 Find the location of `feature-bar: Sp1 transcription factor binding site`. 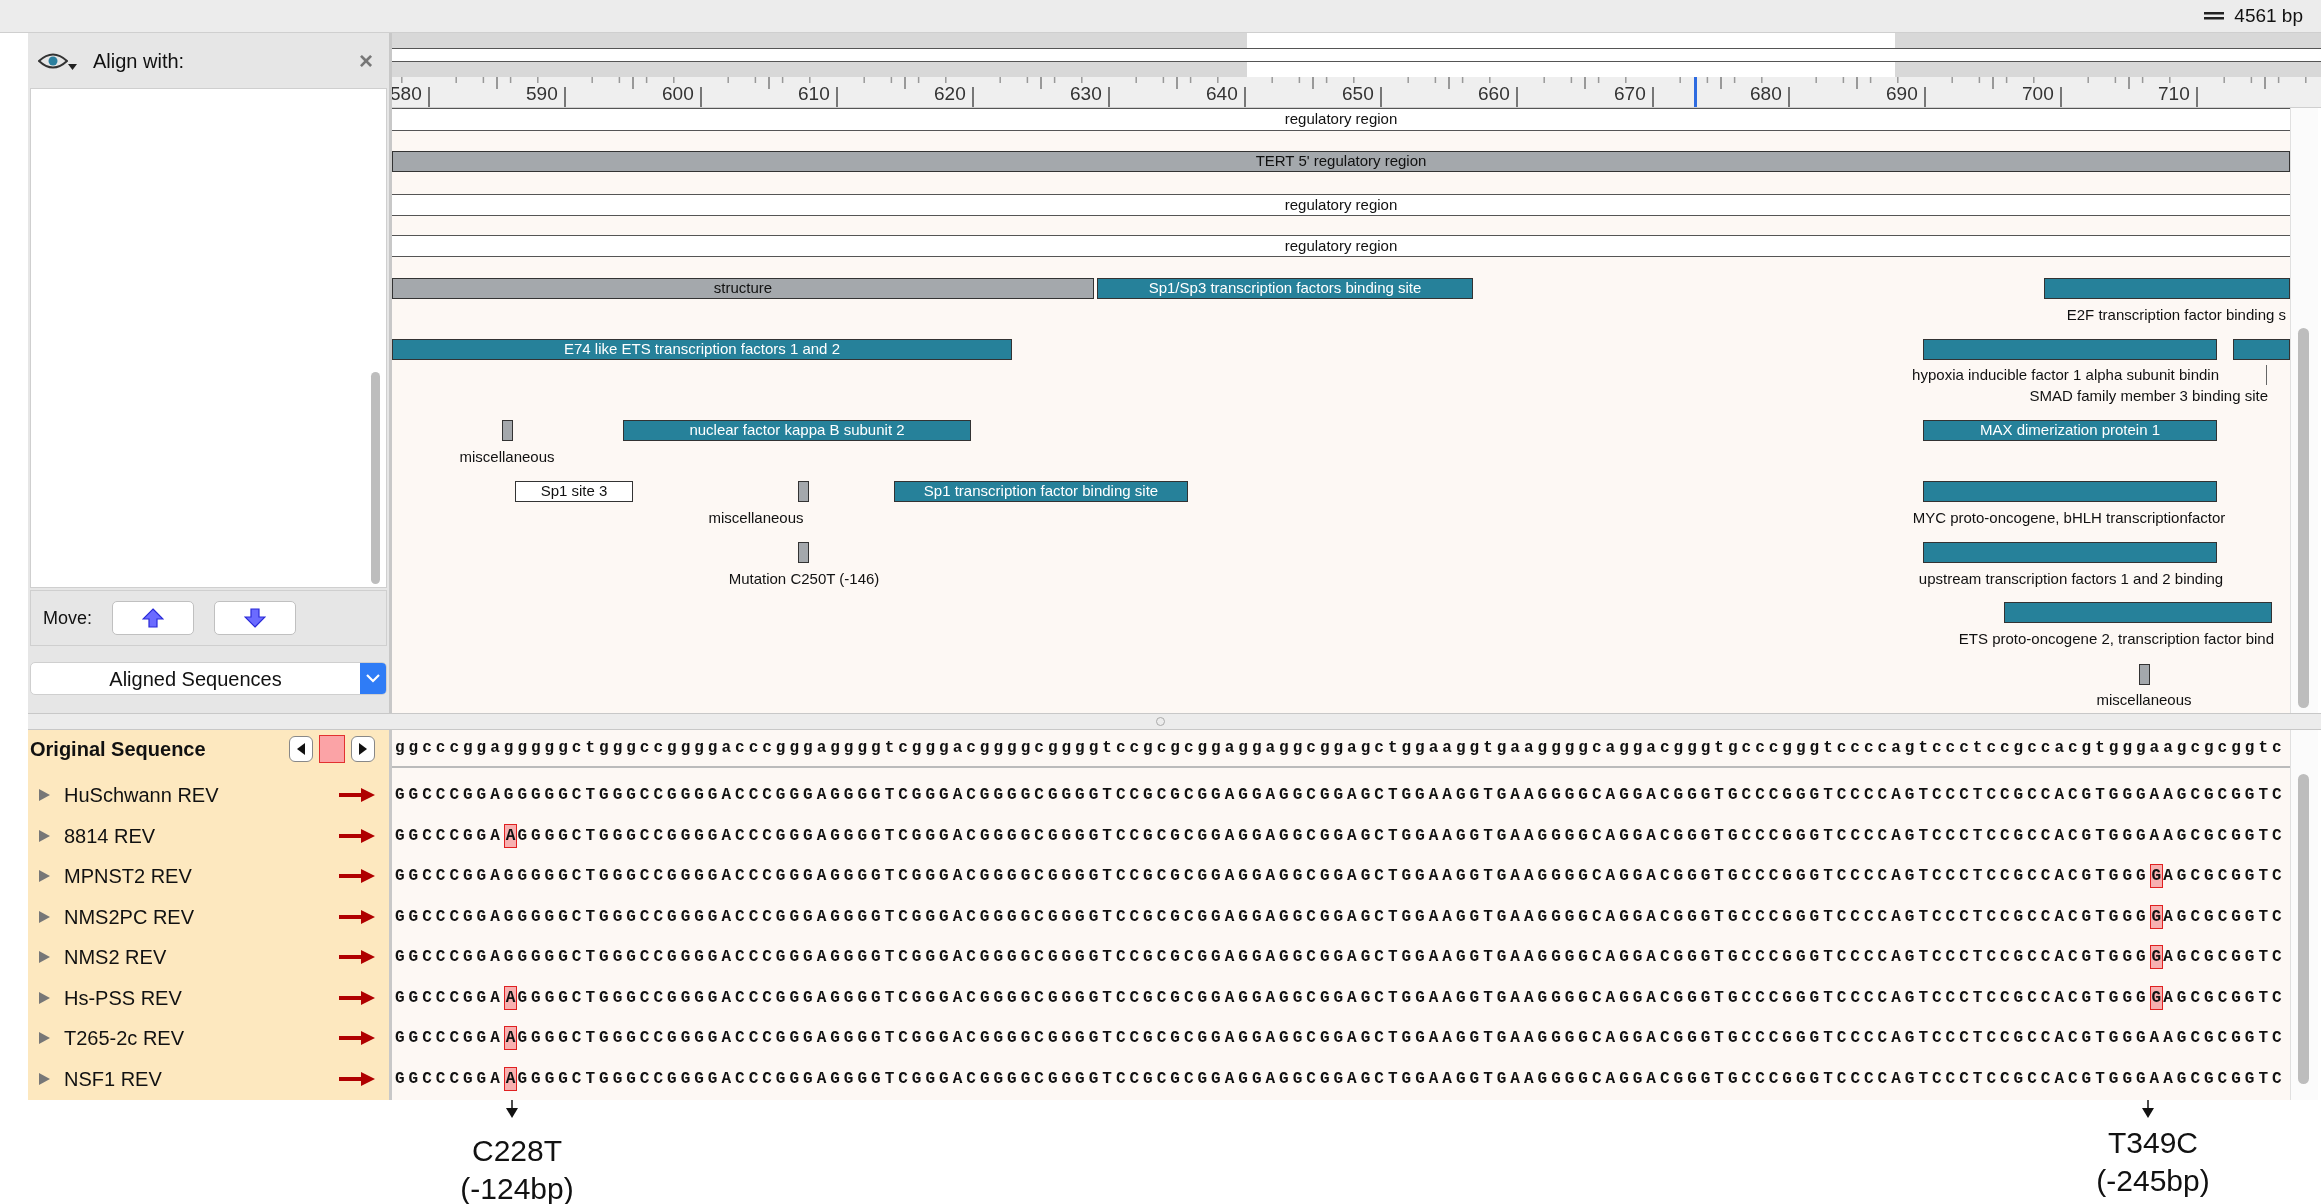

feature-bar: Sp1 transcription factor binding site is located at coordinates (1041, 491).